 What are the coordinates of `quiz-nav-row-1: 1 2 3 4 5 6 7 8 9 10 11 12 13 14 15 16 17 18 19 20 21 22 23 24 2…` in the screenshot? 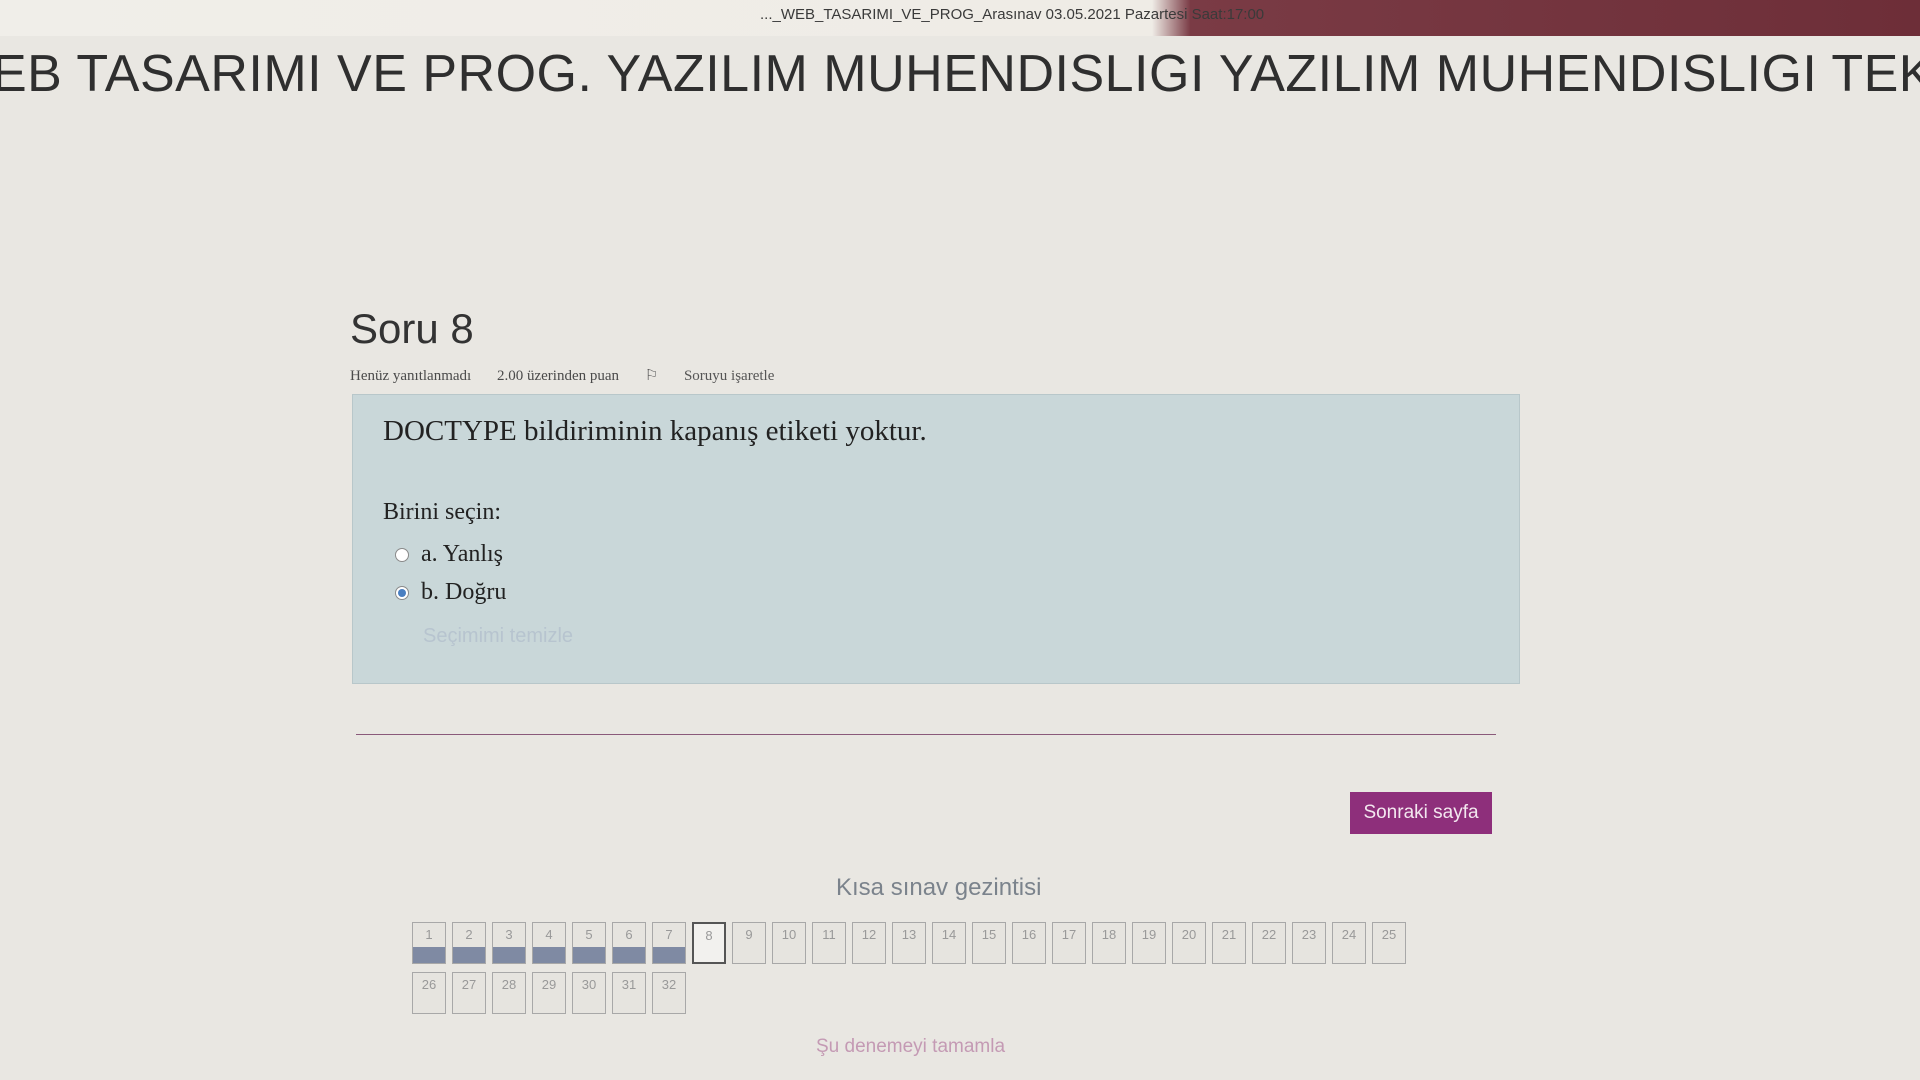 It's located at (912, 943).